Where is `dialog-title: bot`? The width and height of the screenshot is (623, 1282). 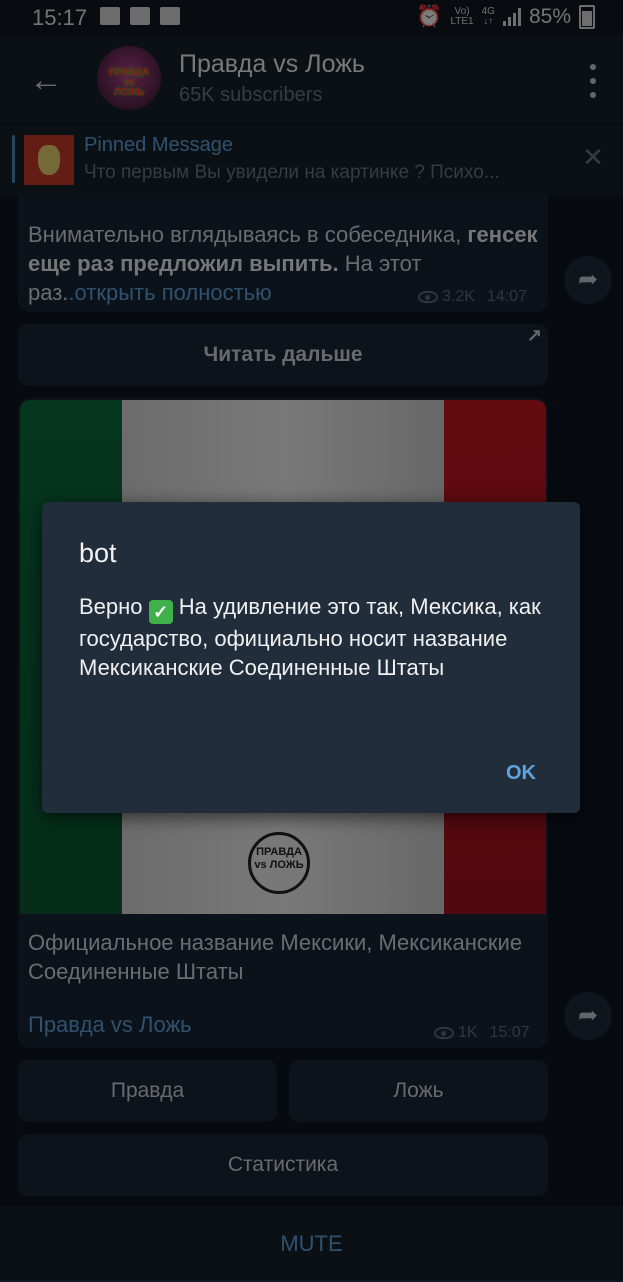
dialog-title: bot is located at coordinates (98, 553).